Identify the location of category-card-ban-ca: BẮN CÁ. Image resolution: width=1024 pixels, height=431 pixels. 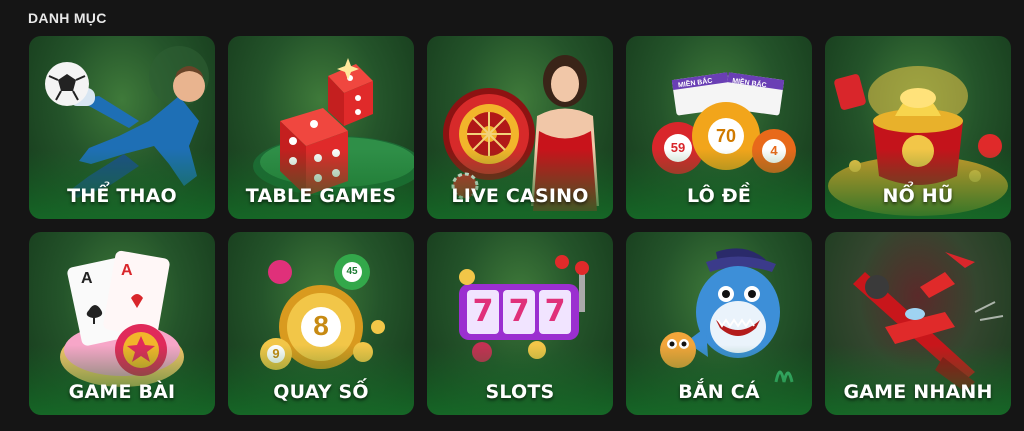
(719, 323).